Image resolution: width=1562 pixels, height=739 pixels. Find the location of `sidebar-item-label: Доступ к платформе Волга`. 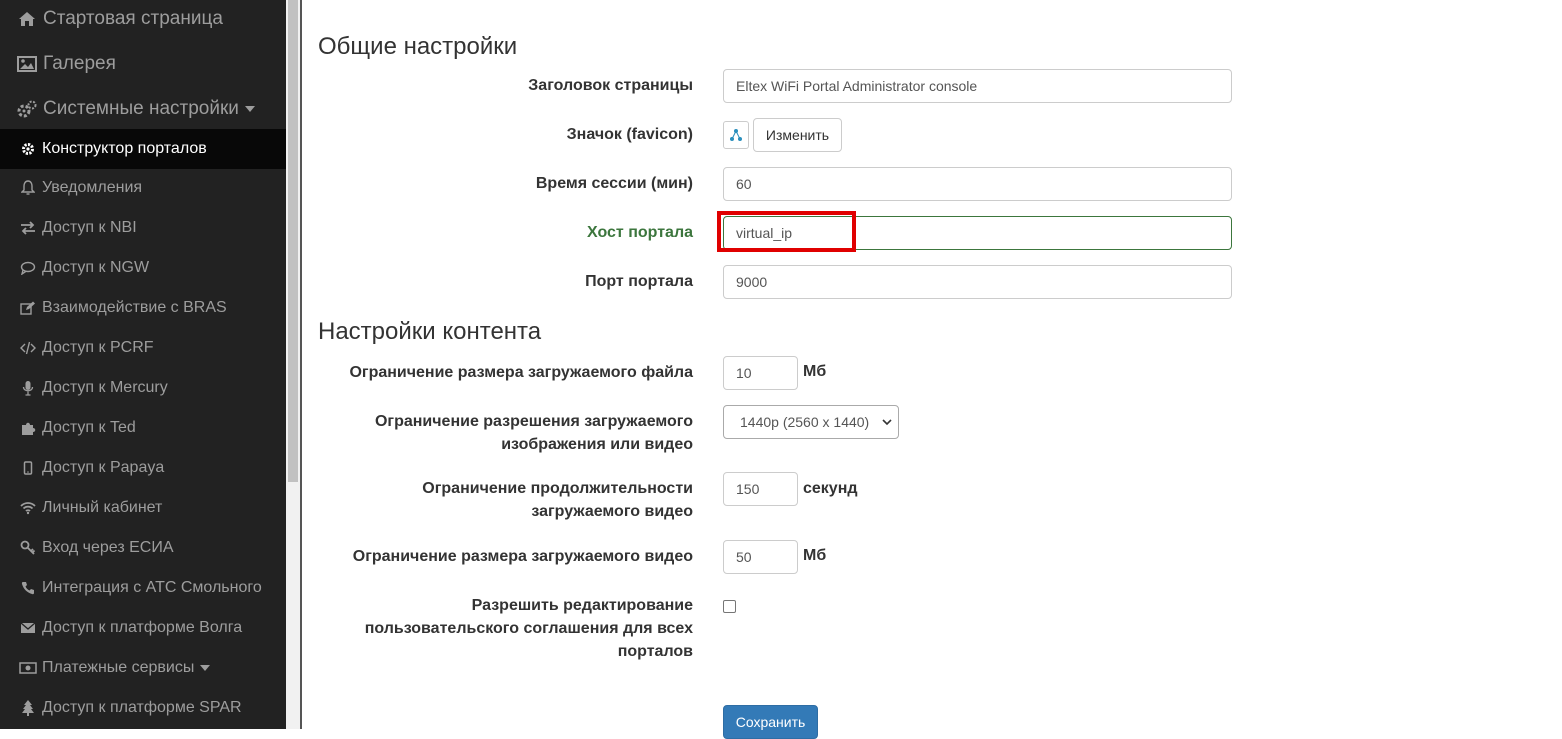

sidebar-item-label: Доступ к платформе Волга is located at coordinates (142, 627).